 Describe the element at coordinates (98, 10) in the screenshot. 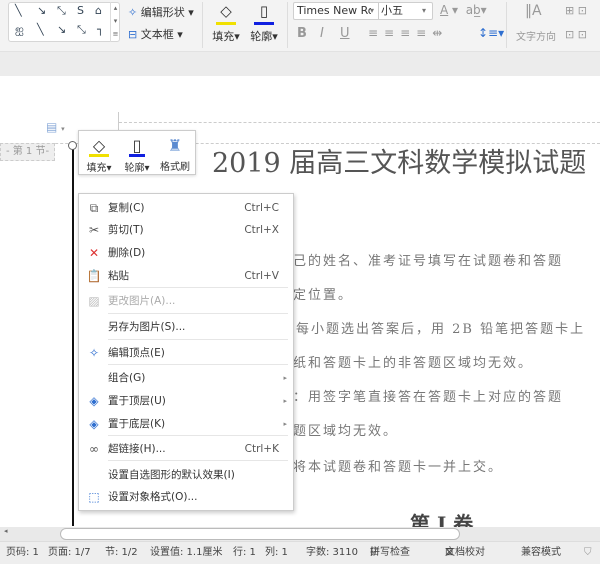

I see `freeform-shape-icon: ⌂` at that location.